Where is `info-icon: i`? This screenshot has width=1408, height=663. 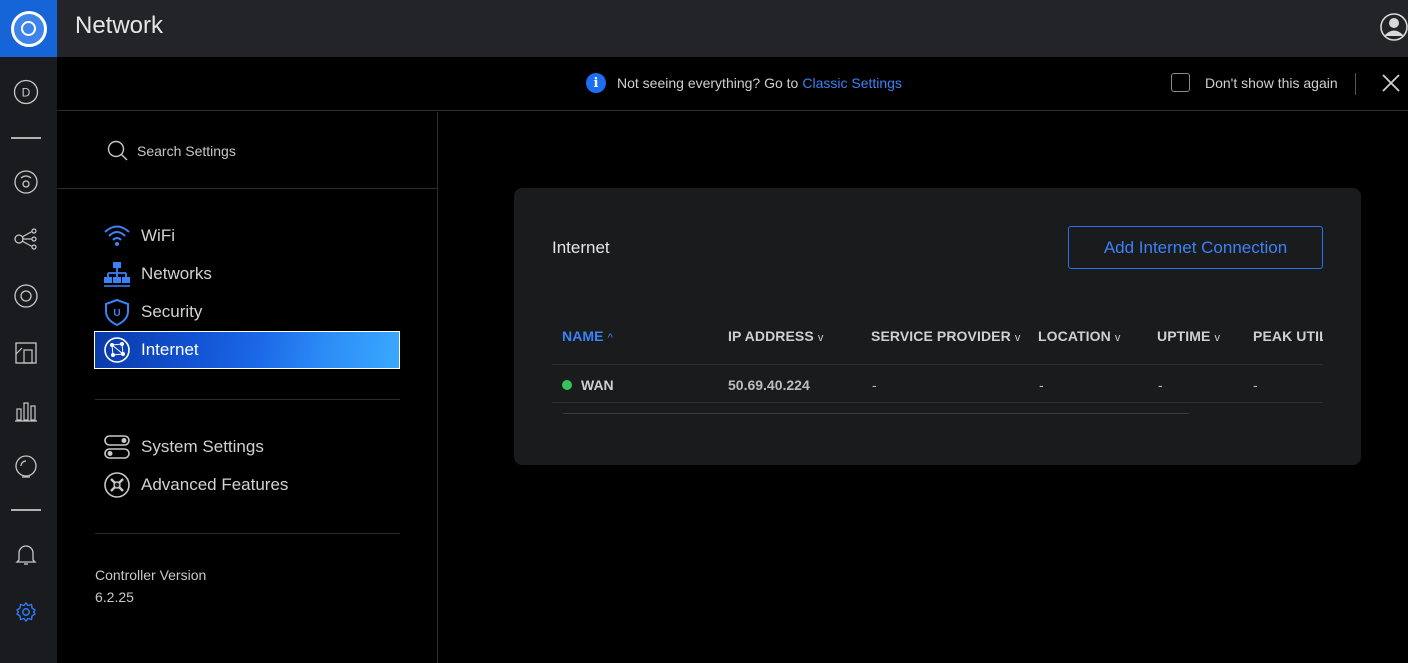
info-icon: i is located at coordinates (596, 83).